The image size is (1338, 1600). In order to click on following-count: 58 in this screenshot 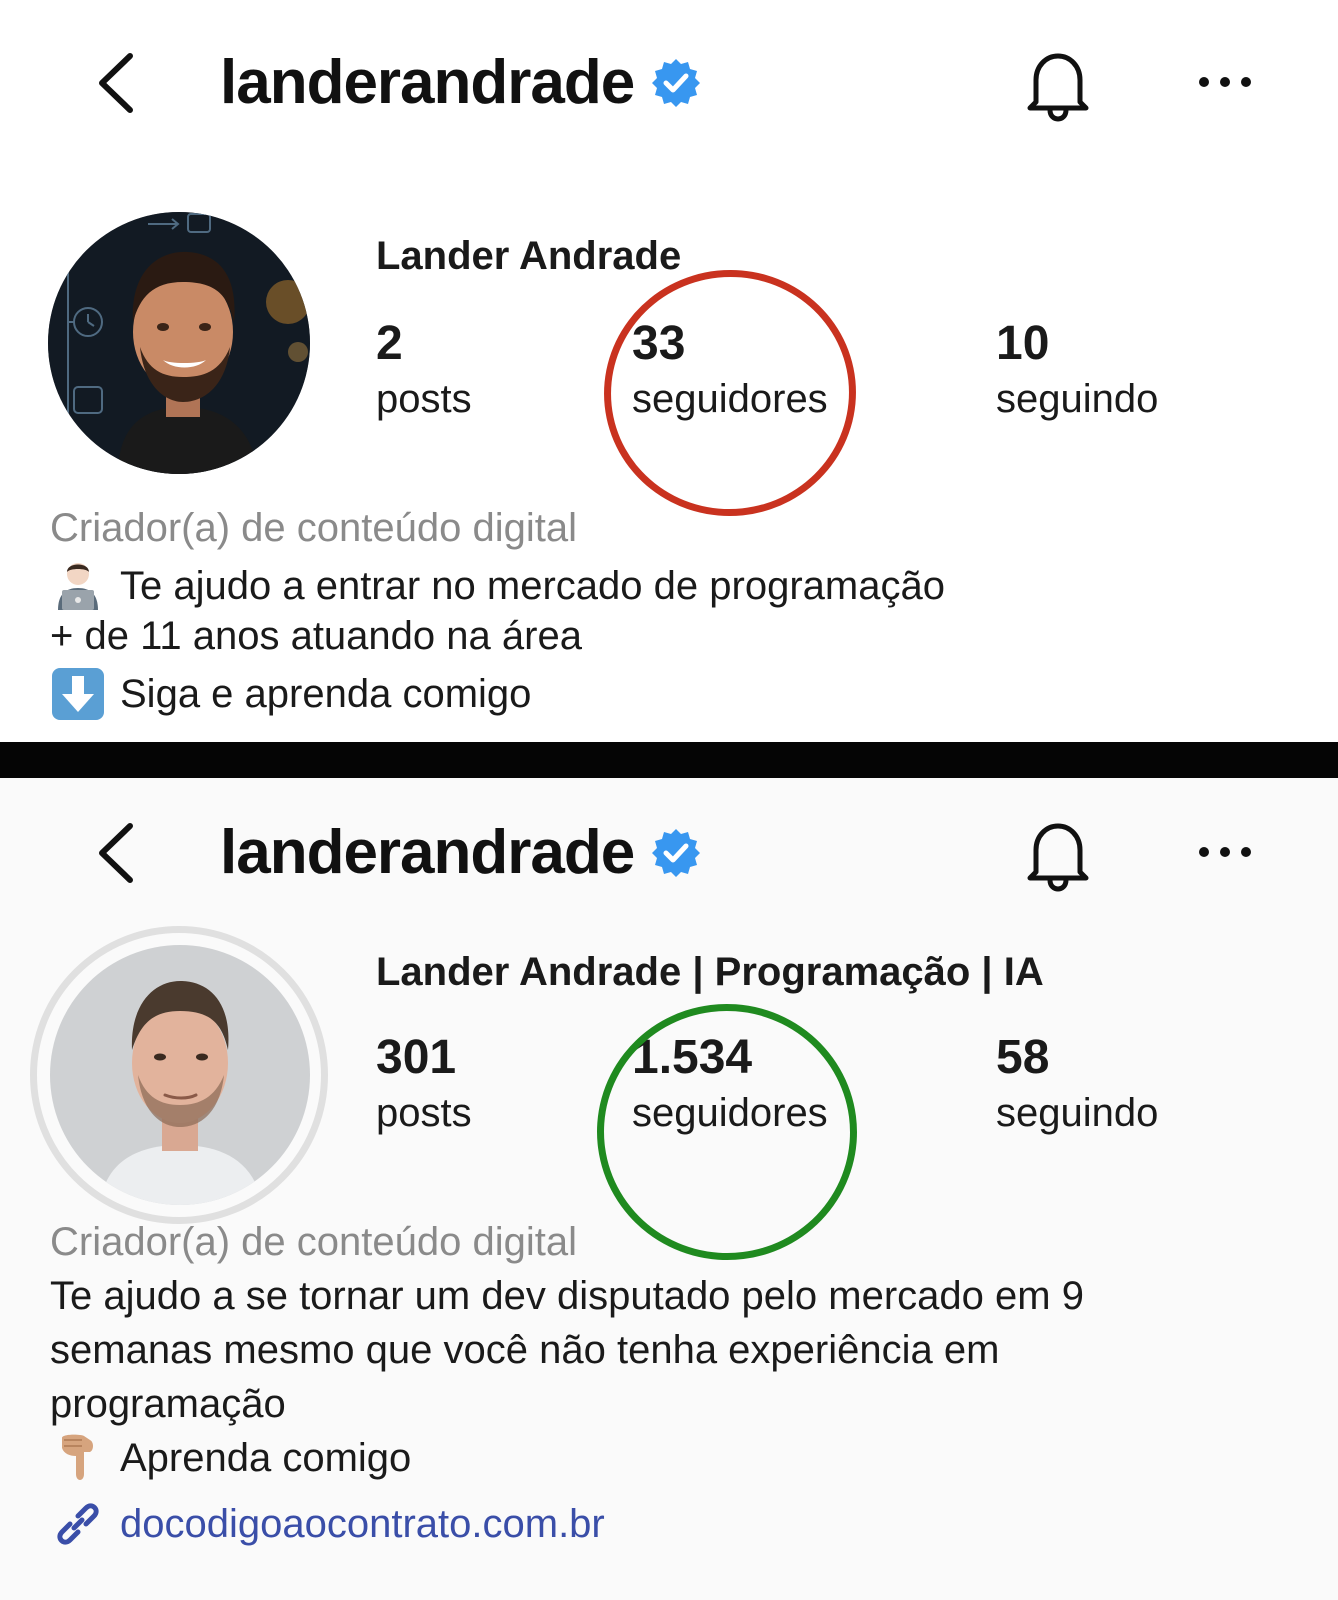, I will do `click(1023, 1057)`.